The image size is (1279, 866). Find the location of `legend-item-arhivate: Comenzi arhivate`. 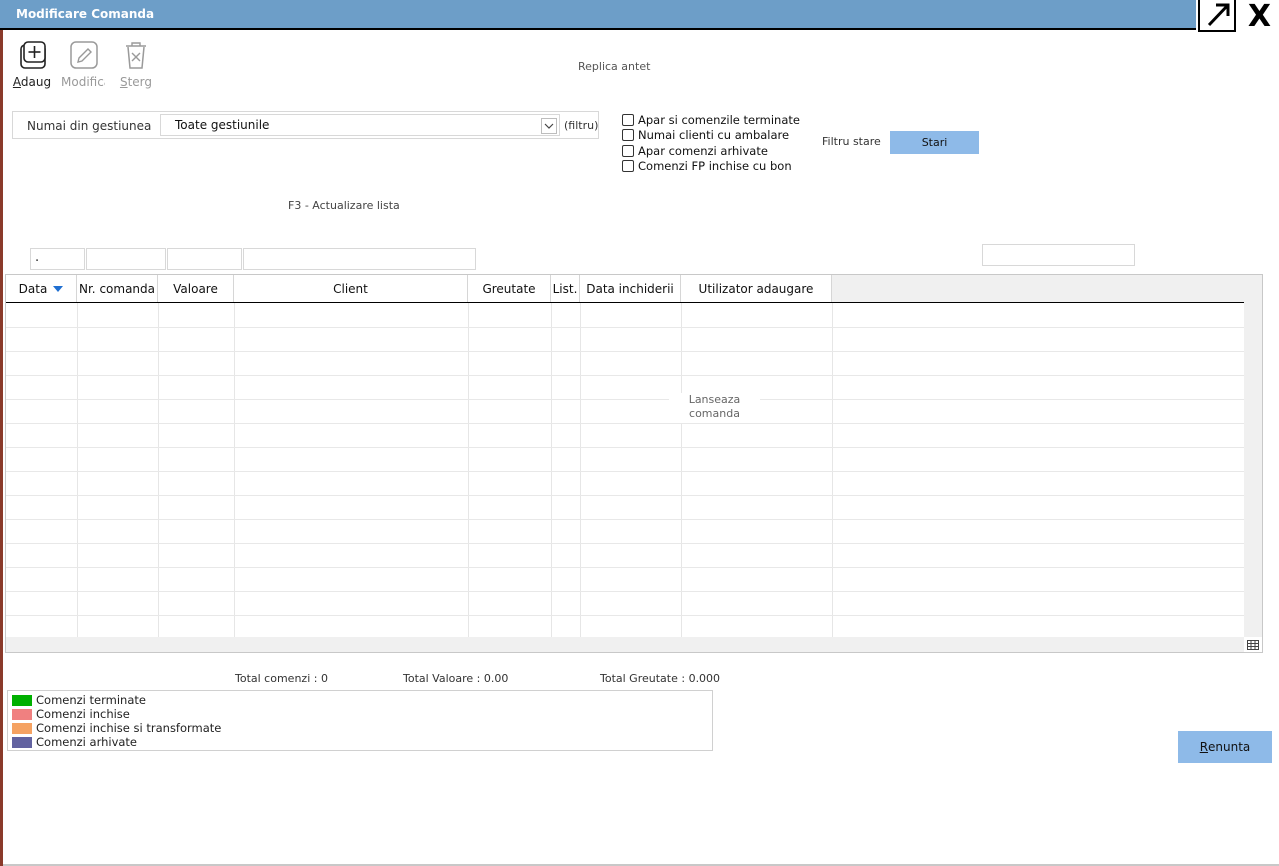

legend-item-arhivate: Comenzi arhivate is located at coordinates (360, 742).